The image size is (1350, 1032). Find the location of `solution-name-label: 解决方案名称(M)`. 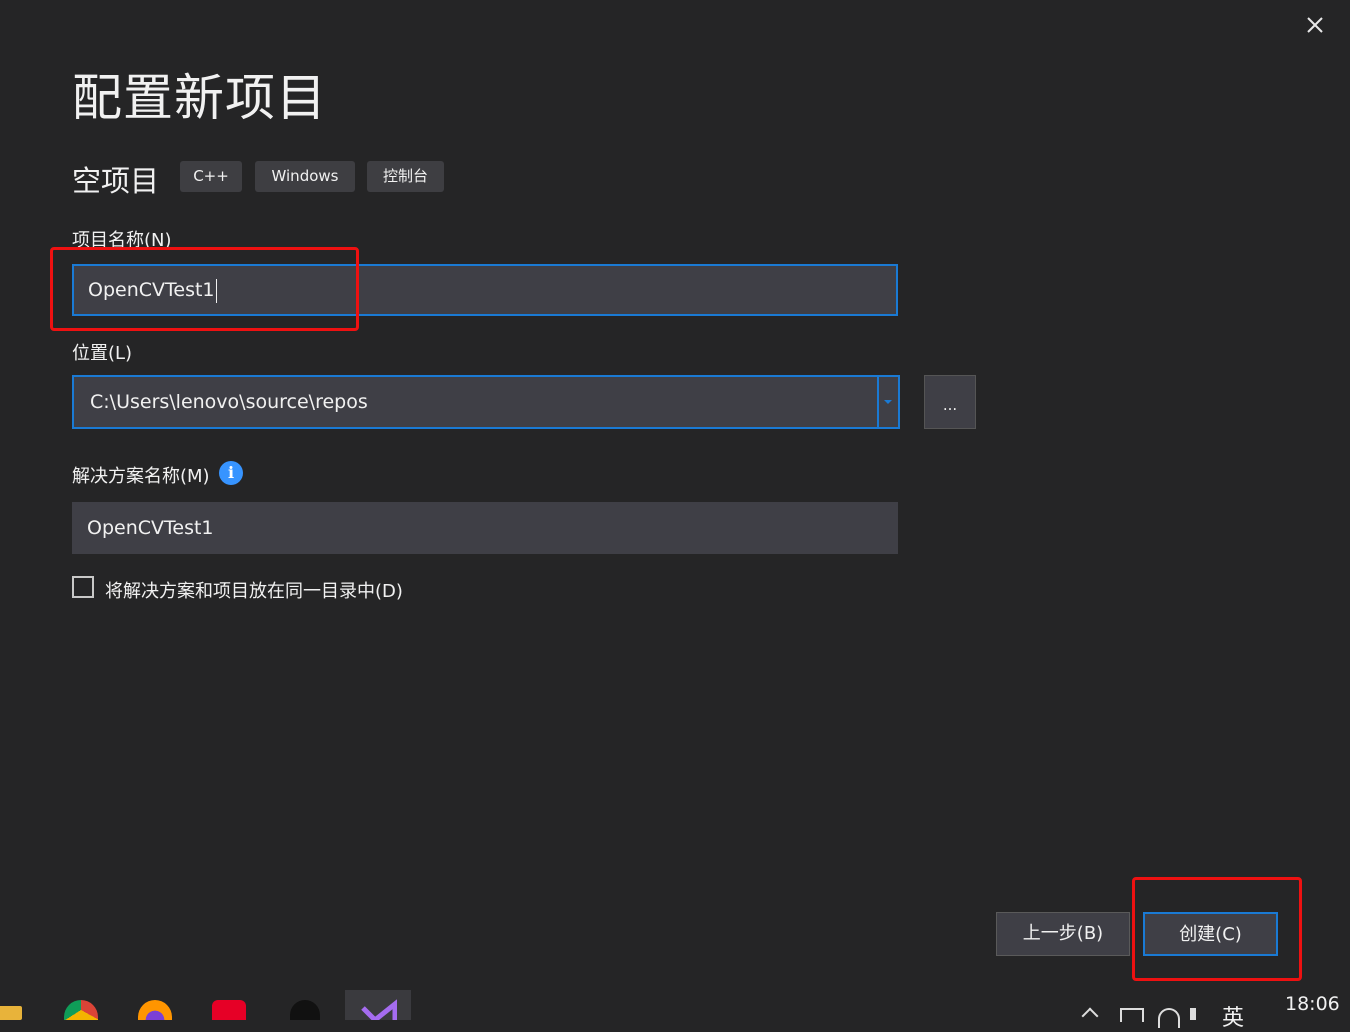

solution-name-label: 解决方案名称(M) is located at coordinates (141, 476).